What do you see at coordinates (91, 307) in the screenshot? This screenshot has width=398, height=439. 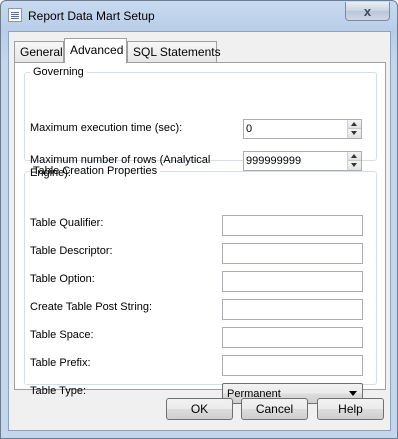 I see `create-table-post-string-label: Create Table Post String:` at bounding box center [91, 307].